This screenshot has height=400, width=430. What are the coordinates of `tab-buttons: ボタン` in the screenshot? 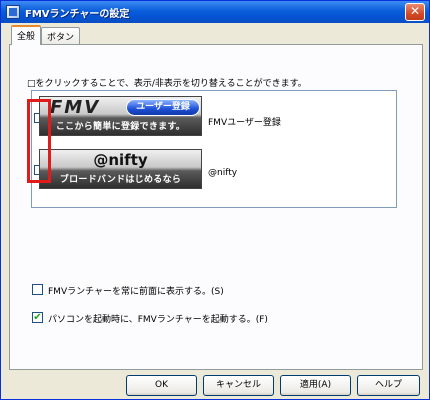 It's located at (61, 35).